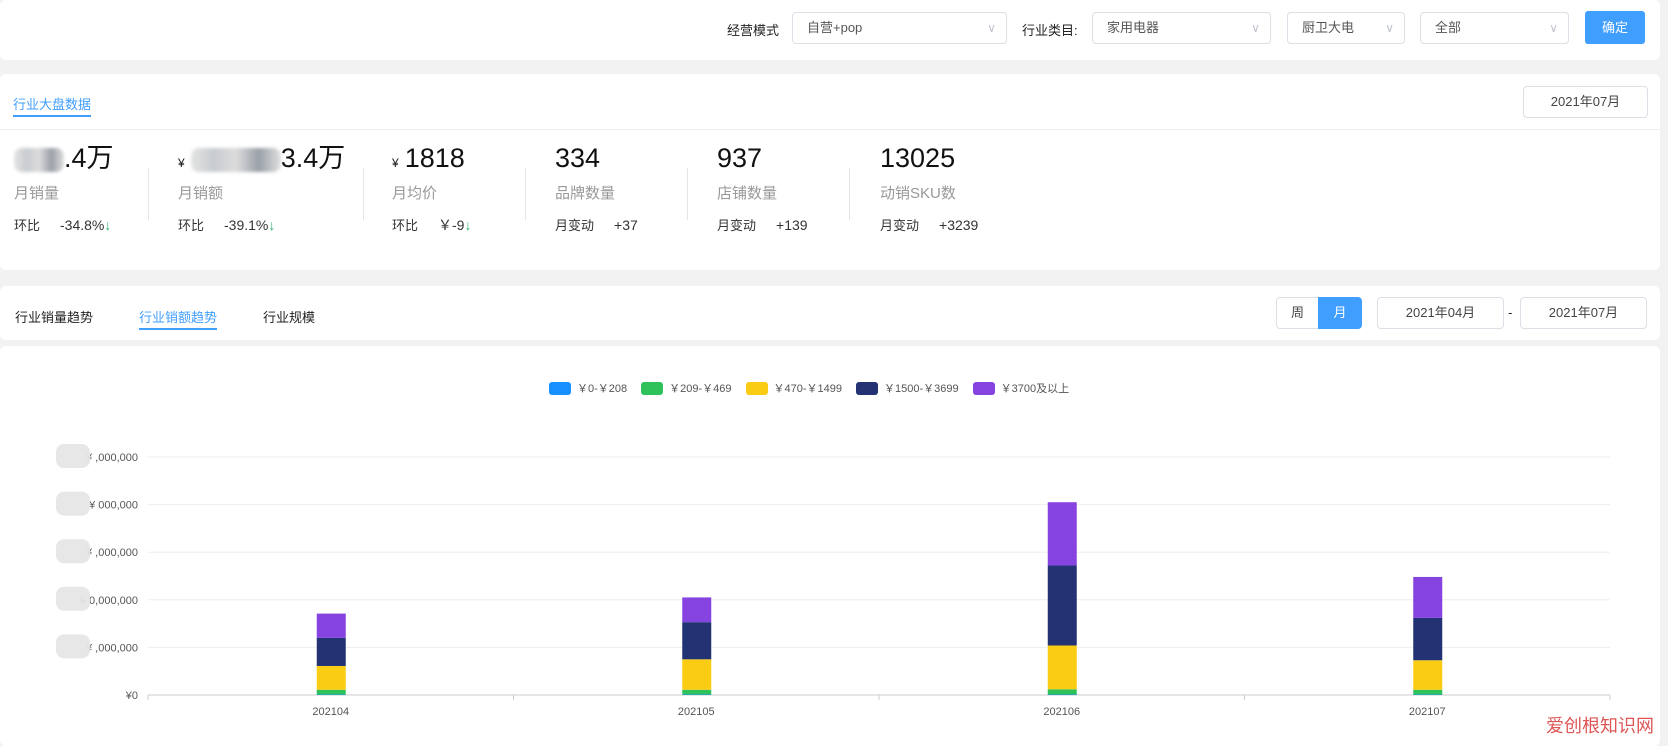  Describe the element at coordinates (131, 696) in the screenshot. I see `y-tick-label: ¥0` at that location.